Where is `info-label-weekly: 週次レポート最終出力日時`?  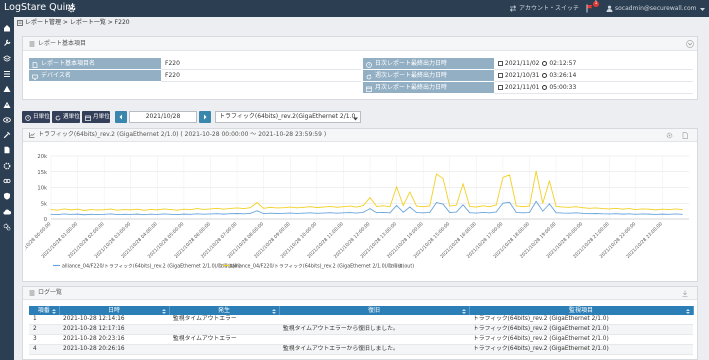 info-label-weekly: 週次レポート最終出力日時 is located at coordinates (428, 76).